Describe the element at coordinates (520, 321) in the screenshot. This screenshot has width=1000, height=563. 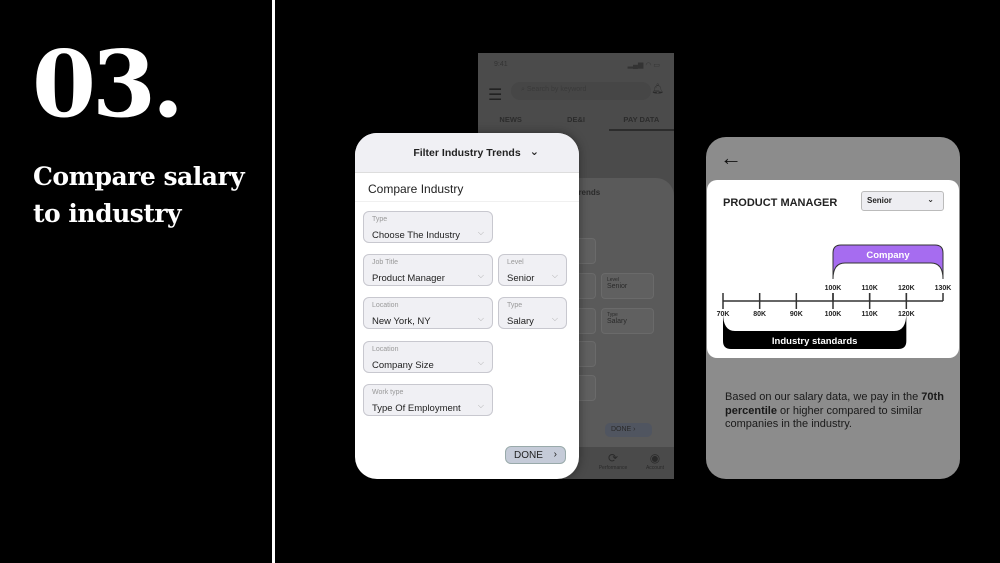
I see `field-value: Salary` at that location.